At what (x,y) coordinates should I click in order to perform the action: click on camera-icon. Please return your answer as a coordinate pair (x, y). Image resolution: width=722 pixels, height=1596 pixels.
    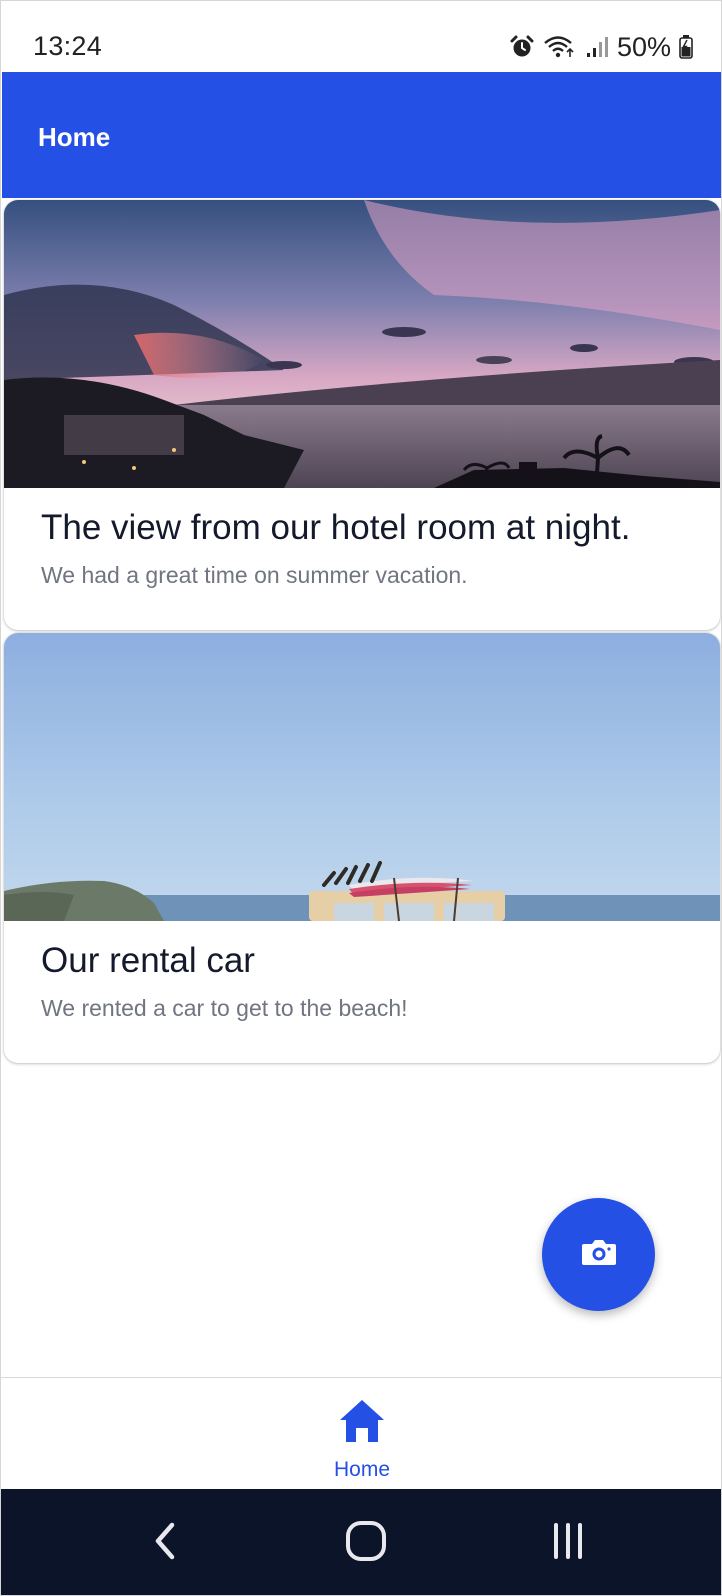
    Looking at the image, I should click on (599, 1254).